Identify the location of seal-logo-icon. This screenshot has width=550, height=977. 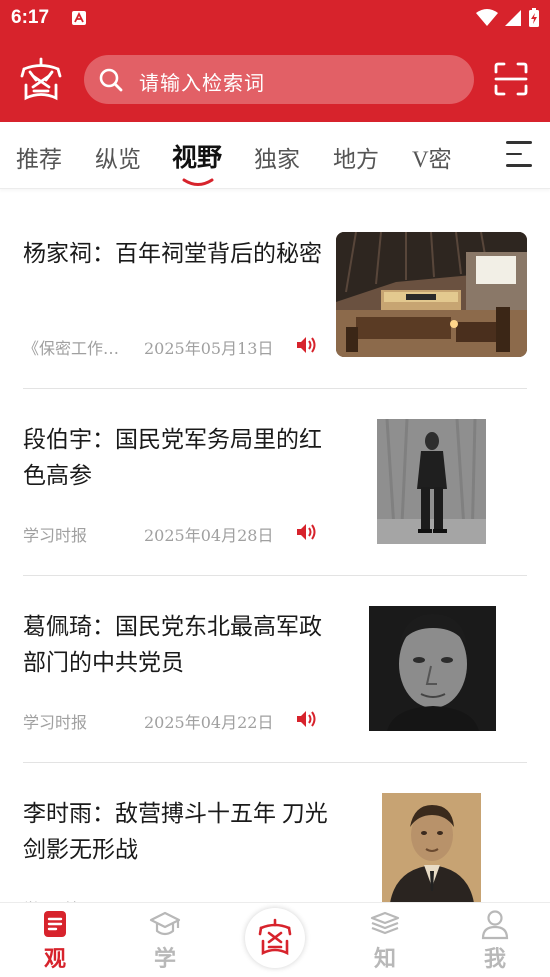
(275, 937).